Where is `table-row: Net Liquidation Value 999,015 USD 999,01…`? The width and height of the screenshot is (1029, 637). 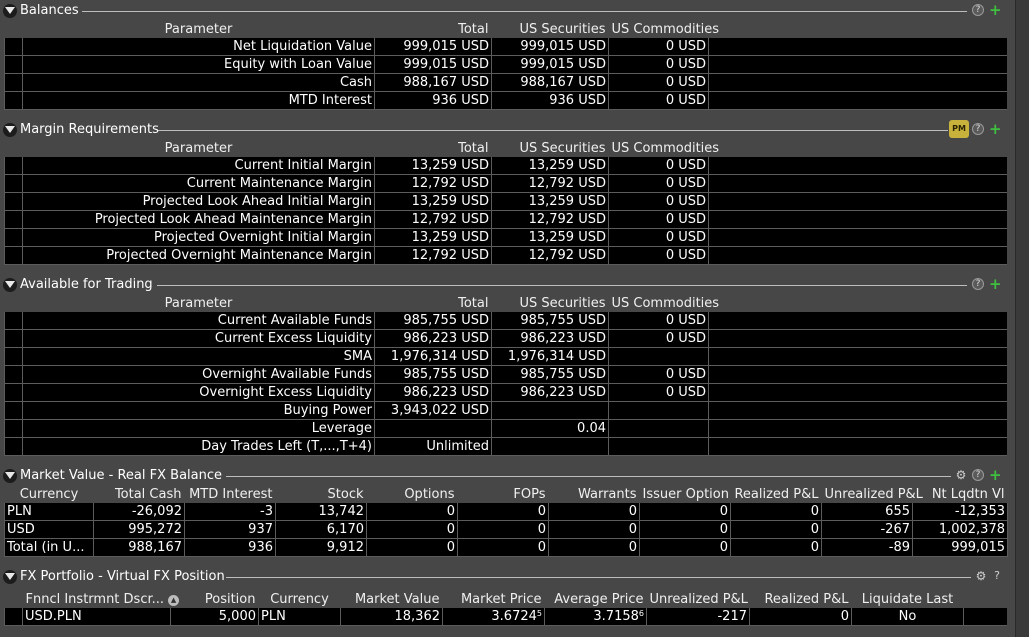
table-row: Net Liquidation Value 999,015 USD 999,01… is located at coordinates (505, 47).